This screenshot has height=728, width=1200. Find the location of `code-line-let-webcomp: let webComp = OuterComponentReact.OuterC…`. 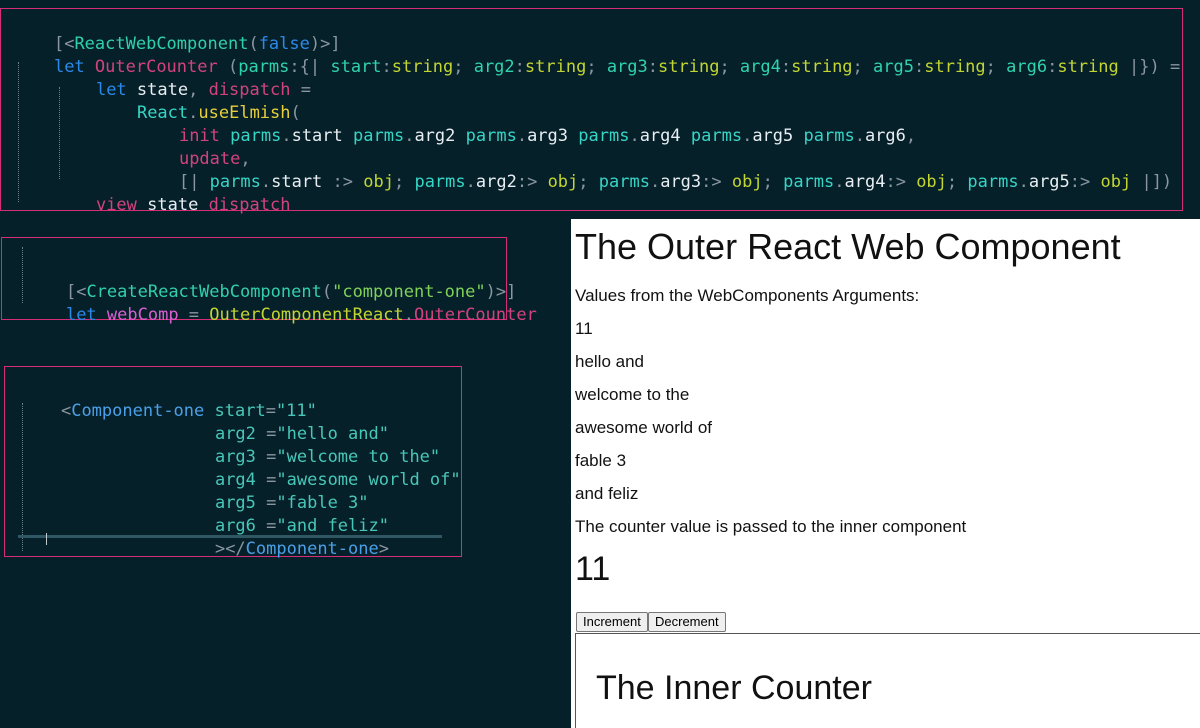

code-line-let-webcomp: let webComp = OuterComponentReact.OuterC… is located at coordinates (281, 315).